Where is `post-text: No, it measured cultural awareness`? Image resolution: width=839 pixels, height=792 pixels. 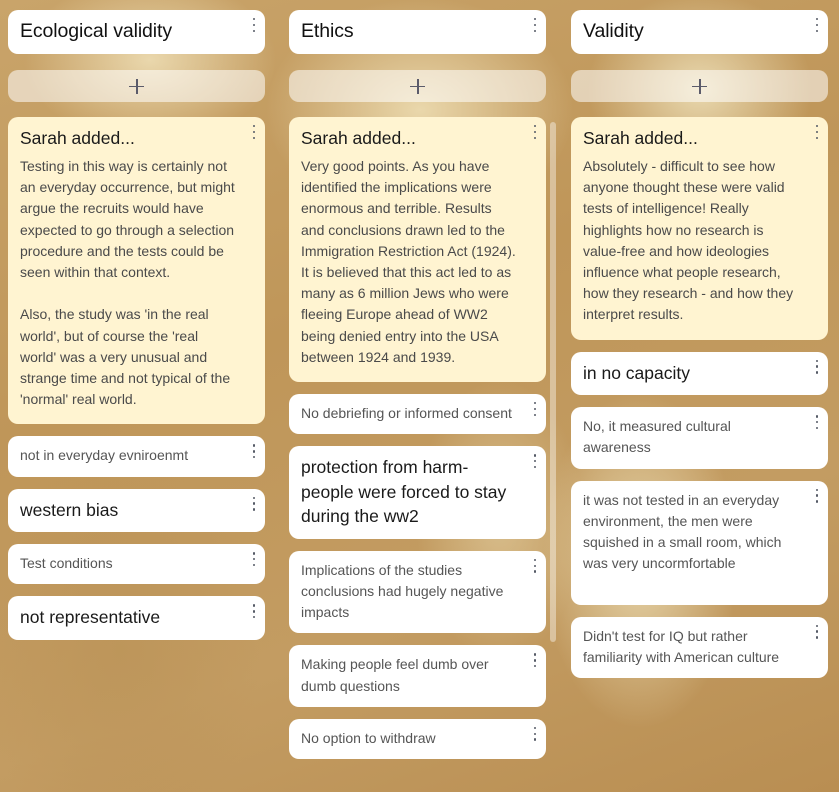
post-text: No, it measured cultural awareness is located at coordinates (657, 437).